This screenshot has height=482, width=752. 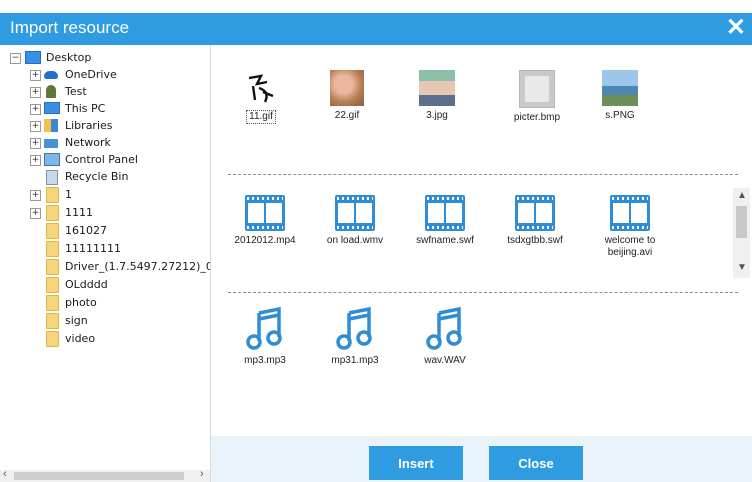 I want to click on scroll-up-icon: ▲, so click(x=742, y=195).